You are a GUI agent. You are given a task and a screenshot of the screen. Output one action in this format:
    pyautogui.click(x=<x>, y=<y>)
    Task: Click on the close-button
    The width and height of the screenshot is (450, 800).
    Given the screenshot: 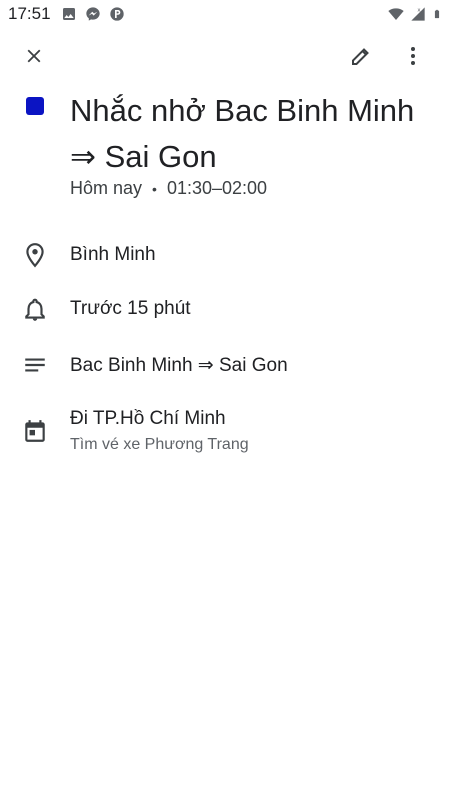 What is the action you would take?
    pyautogui.click(x=34, y=56)
    